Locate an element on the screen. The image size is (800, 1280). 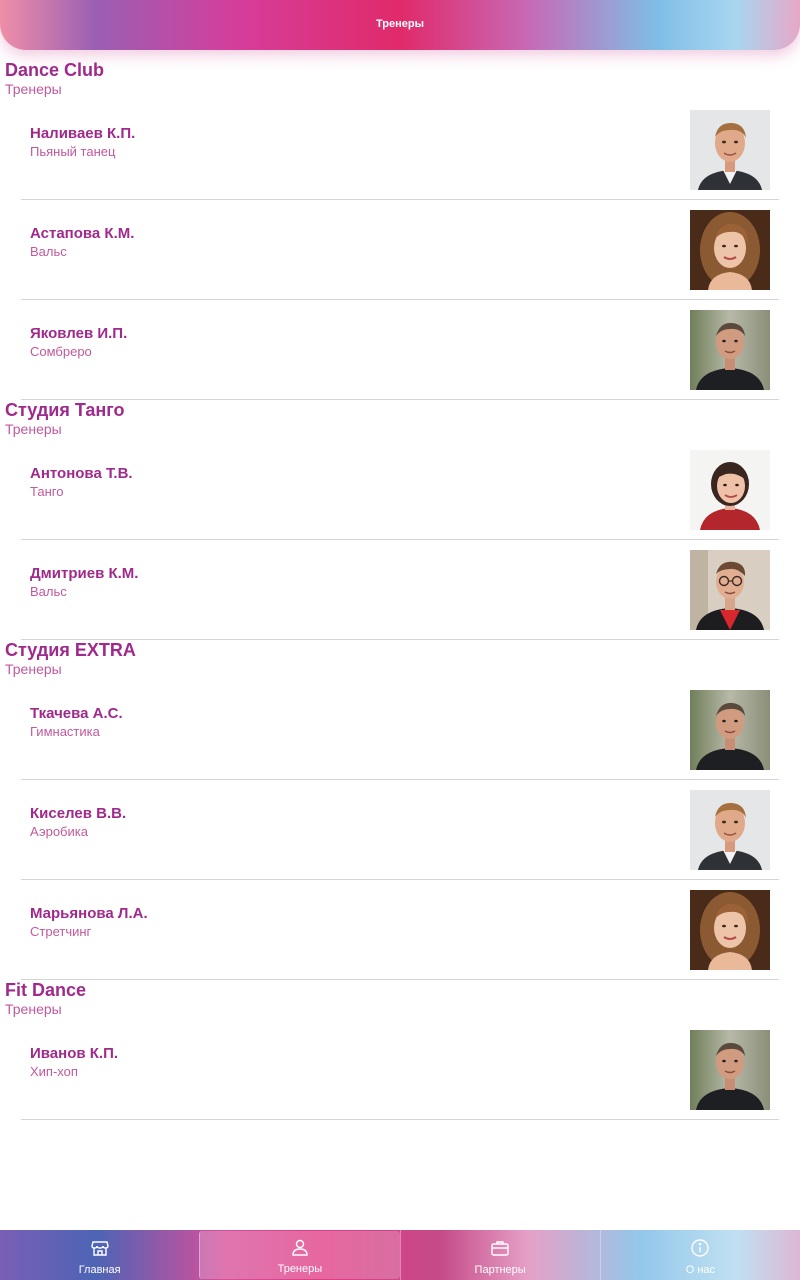
studio-title: Dance Club is located at coordinates (55, 70).